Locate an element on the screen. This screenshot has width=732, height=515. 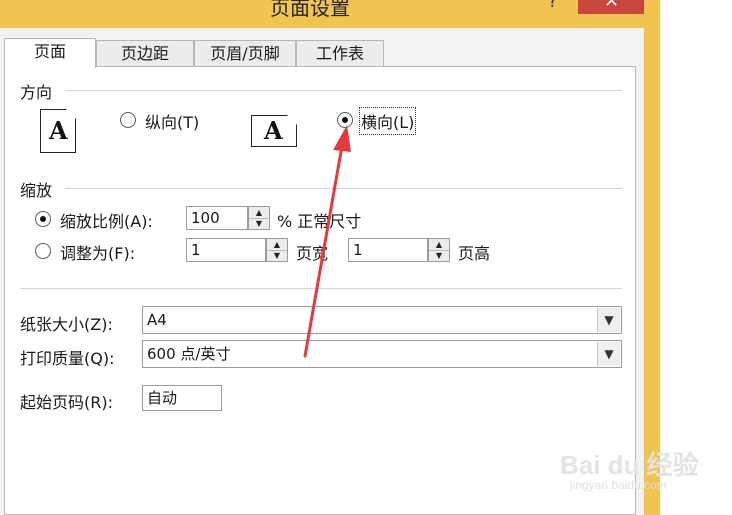
pages-wide-label: 页宽 is located at coordinates (312, 253).